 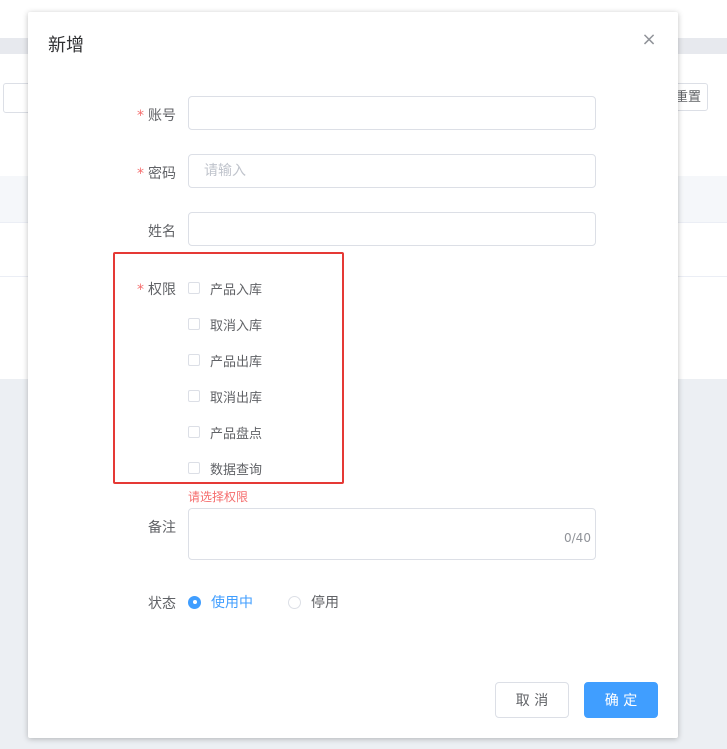 What do you see at coordinates (325, 603) in the screenshot?
I see `status-option-label: 停用` at bounding box center [325, 603].